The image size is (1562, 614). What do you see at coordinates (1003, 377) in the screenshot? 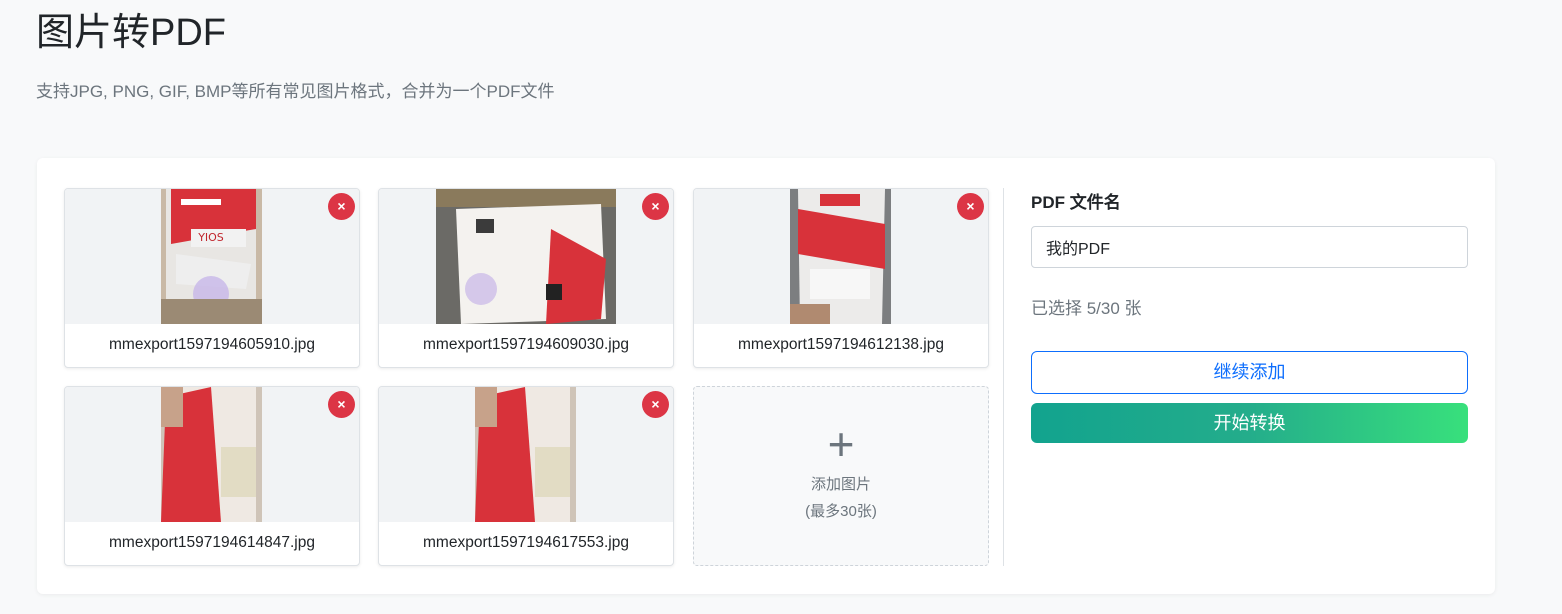
I see `divider` at bounding box center [1003, 377].